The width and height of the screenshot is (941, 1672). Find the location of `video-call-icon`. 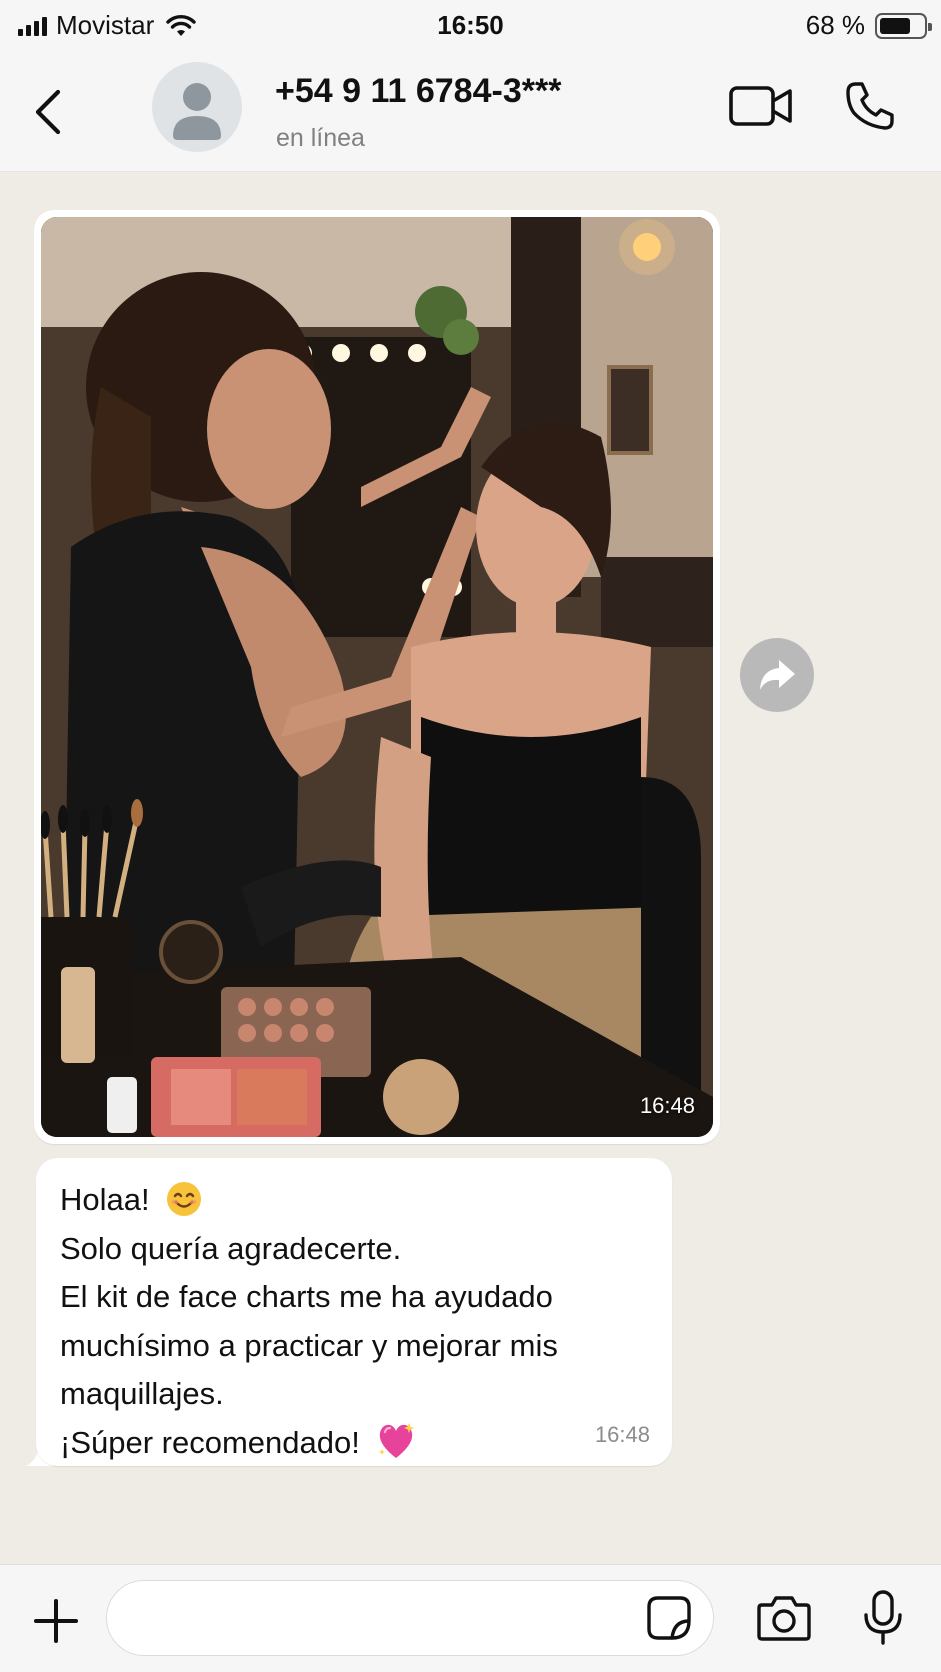

video-call-icon is located at coordinates (761, 107).